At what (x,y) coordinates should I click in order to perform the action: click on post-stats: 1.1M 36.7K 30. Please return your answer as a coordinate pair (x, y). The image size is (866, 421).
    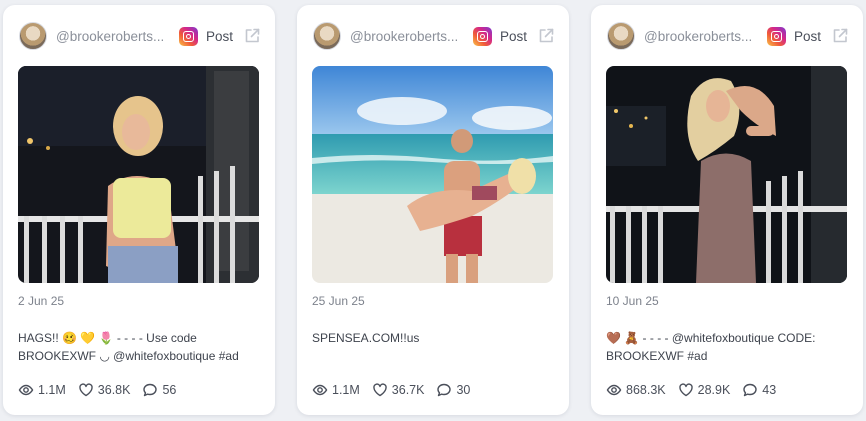
    Looking at the image, I should click on (397, 390).